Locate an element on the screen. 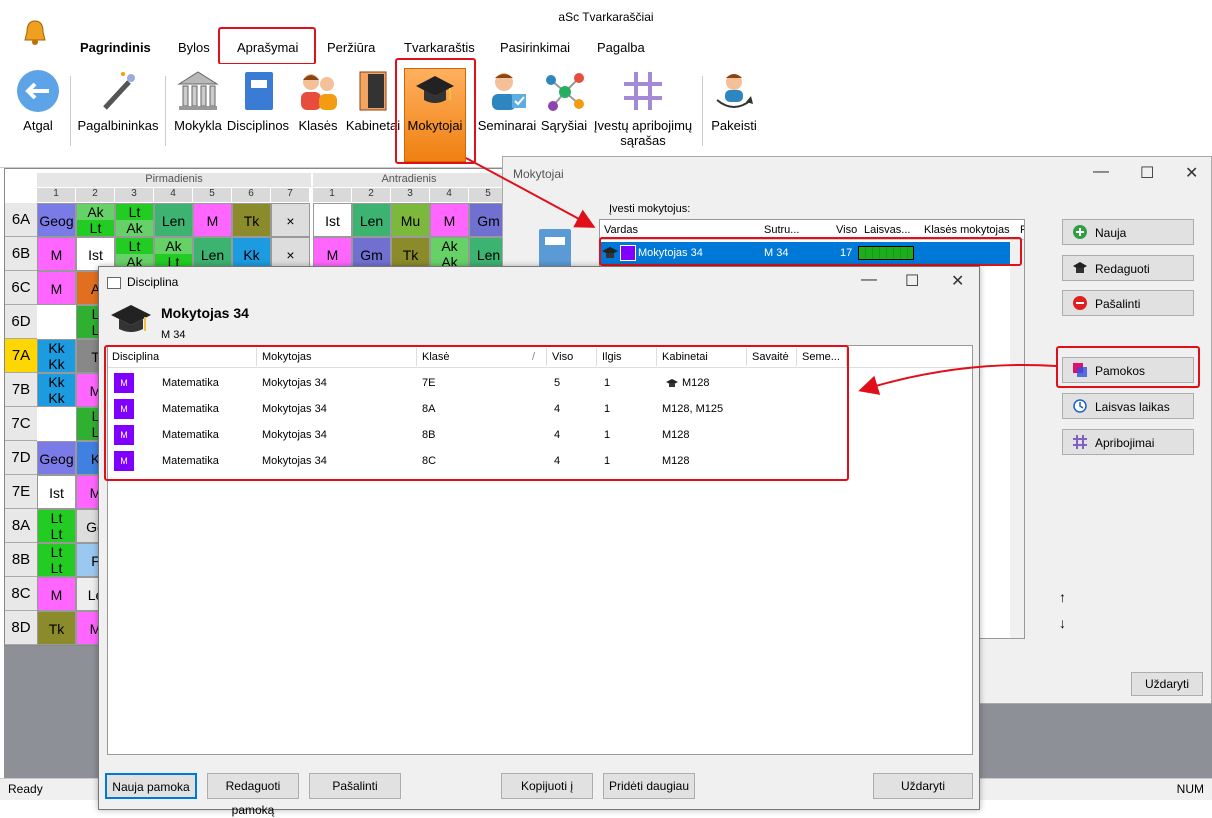  sarysiai-button: Sąryšiai is located at coordinates (564, 100).